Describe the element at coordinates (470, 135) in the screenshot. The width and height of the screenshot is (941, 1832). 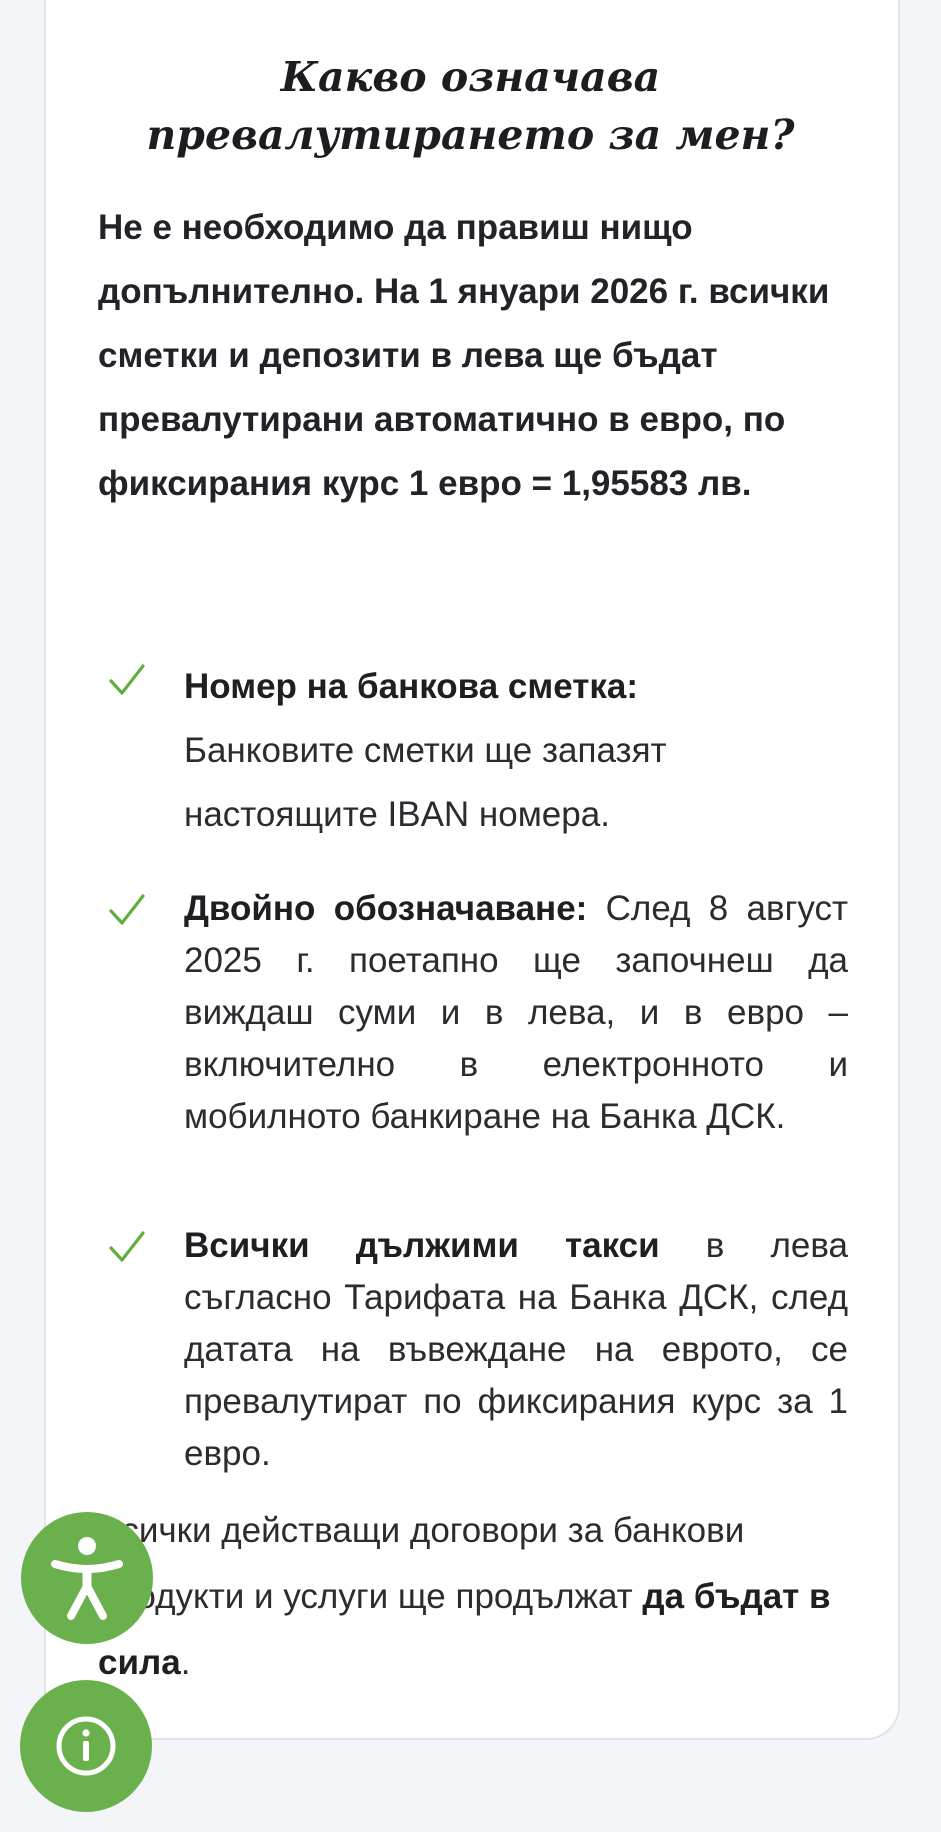
I see `section-title-line-2: превалутирането за мен?` at that location.